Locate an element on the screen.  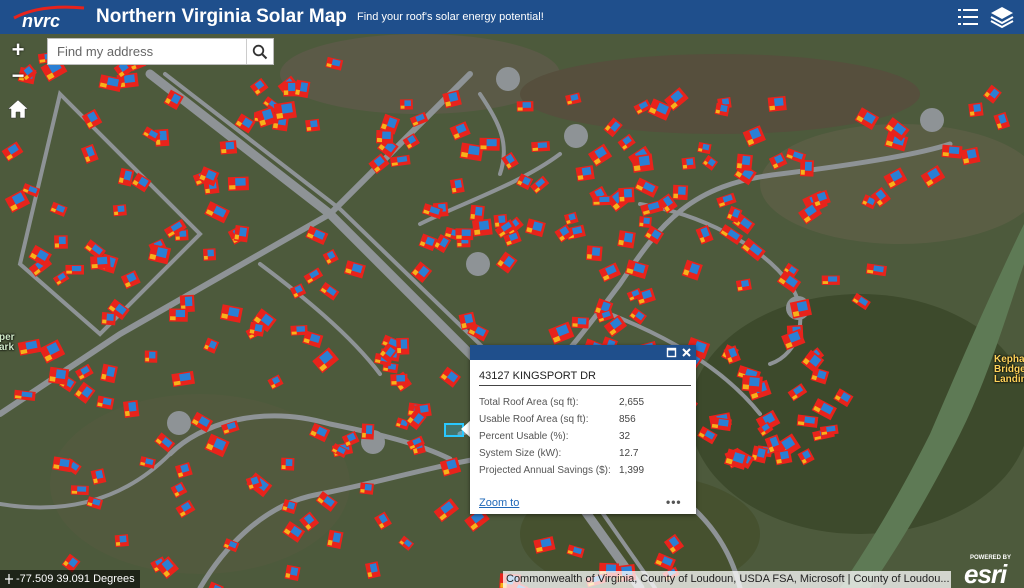
attr-label: Total Roof Area (sq ft): is located at coordinates (529, 402).